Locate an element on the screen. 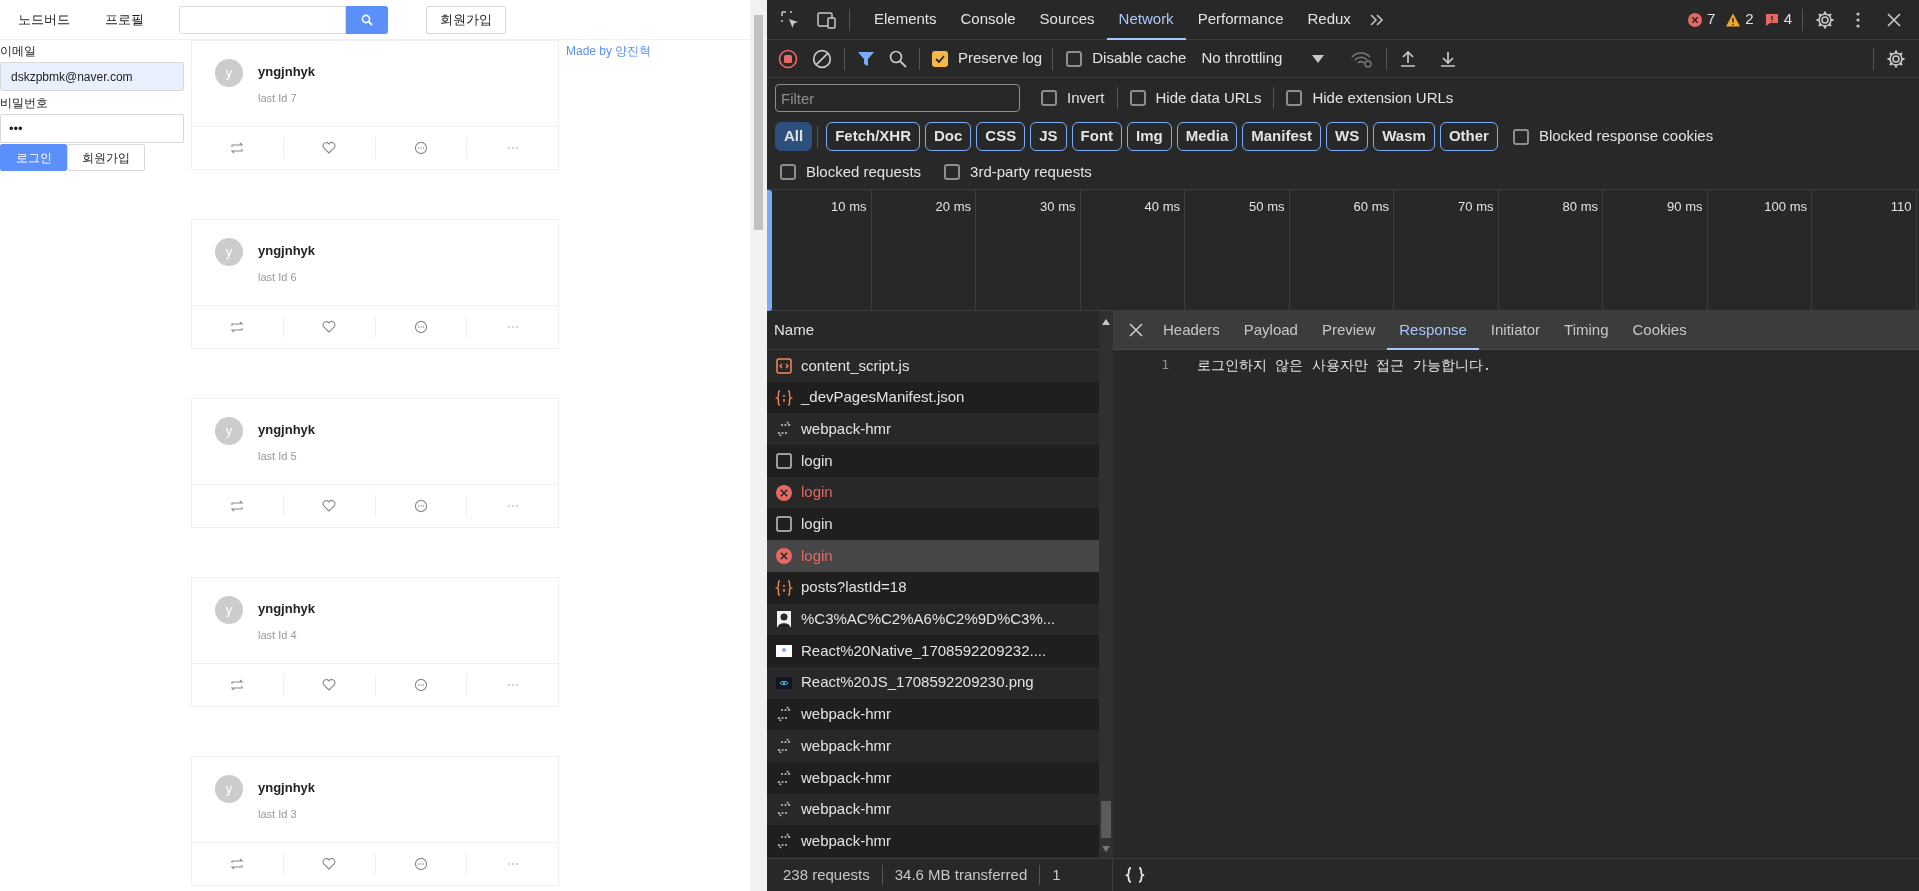 The height and width of the screenshot is (891, 1919). detail-tab: Cookies is located at coordinates (1659, 330).